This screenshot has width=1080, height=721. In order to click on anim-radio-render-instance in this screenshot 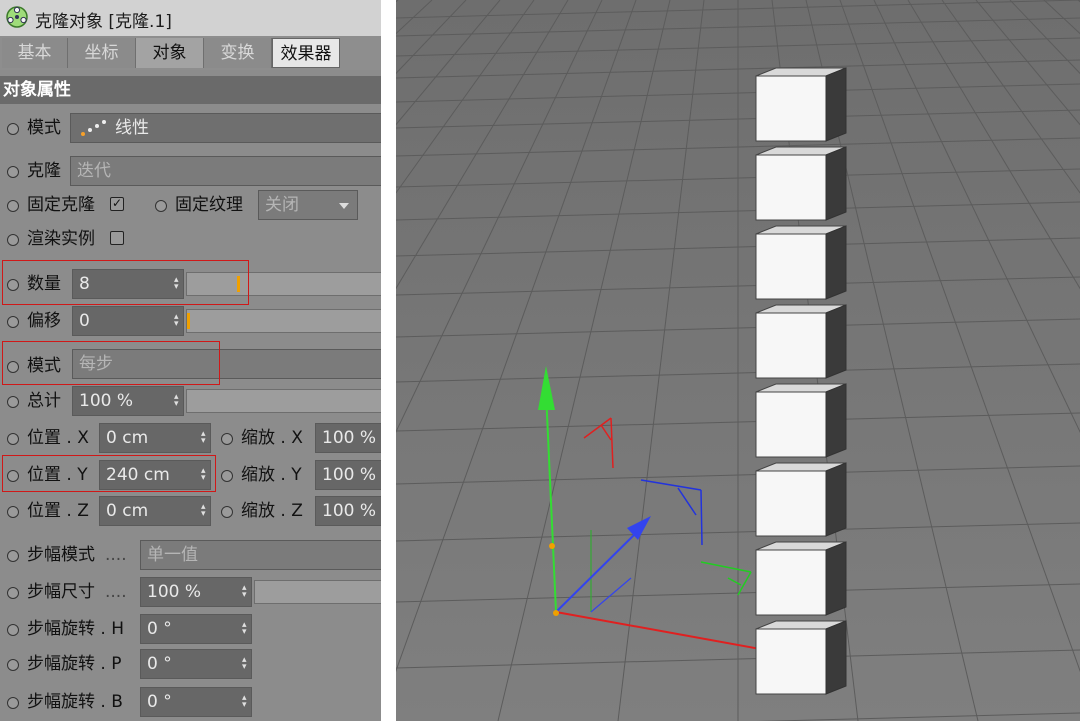, I will do `click(13, 240)`.